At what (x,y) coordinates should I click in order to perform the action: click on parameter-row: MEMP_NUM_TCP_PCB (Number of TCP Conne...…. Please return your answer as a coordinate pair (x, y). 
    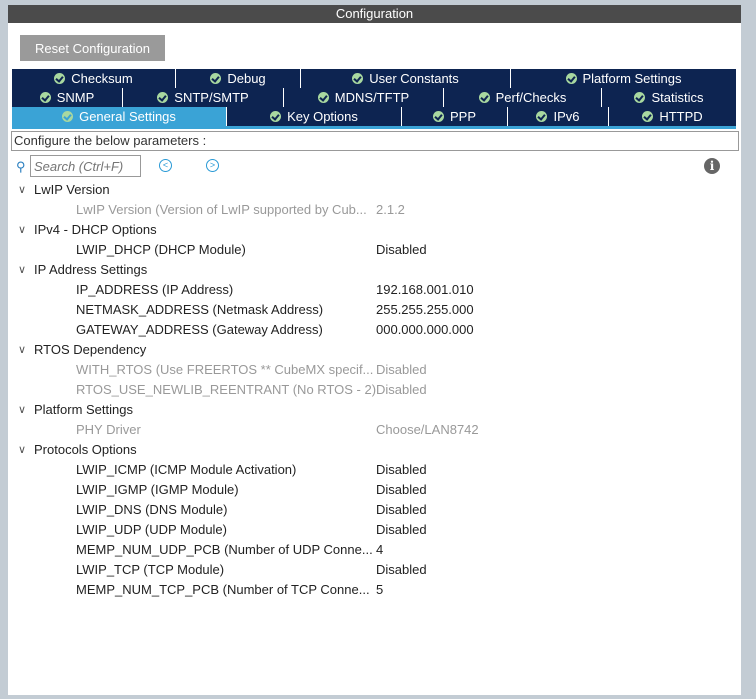
    Looking at the image, I should click on (374, 590).